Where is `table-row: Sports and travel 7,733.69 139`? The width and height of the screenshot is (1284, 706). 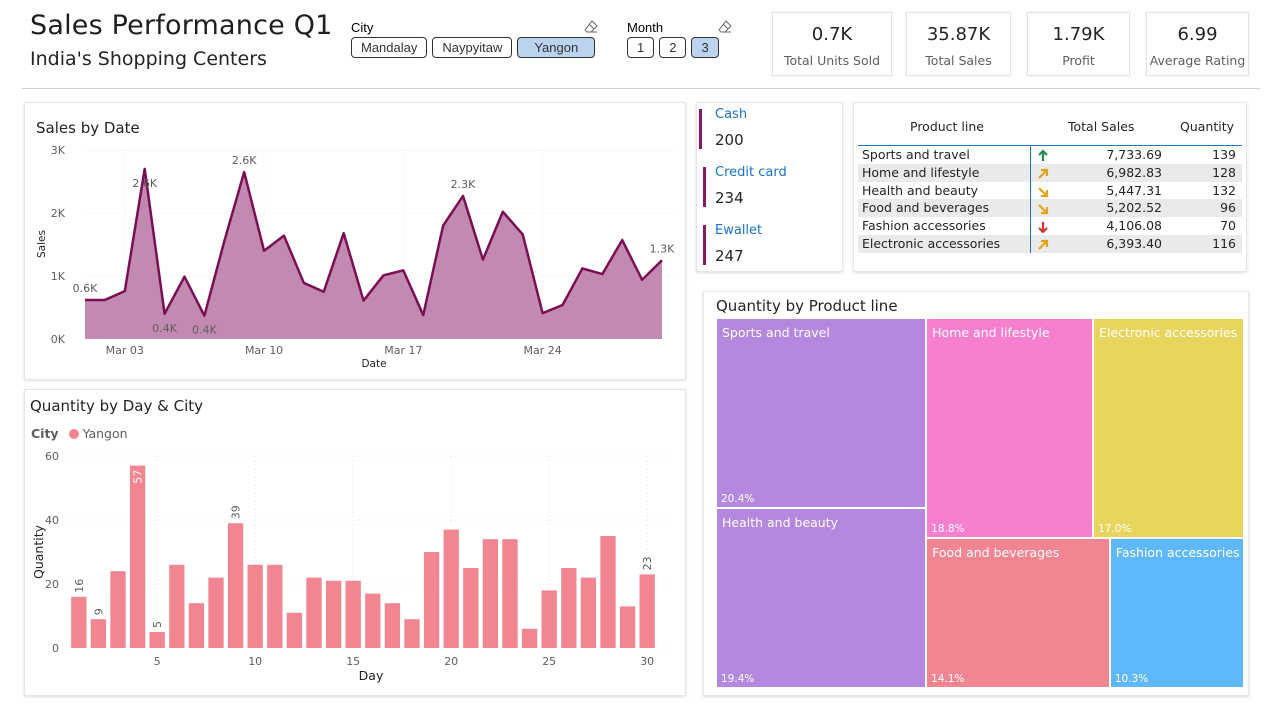 table-row: Sports and travel 7,733.69 139 is located at coordinates (1050, 155).